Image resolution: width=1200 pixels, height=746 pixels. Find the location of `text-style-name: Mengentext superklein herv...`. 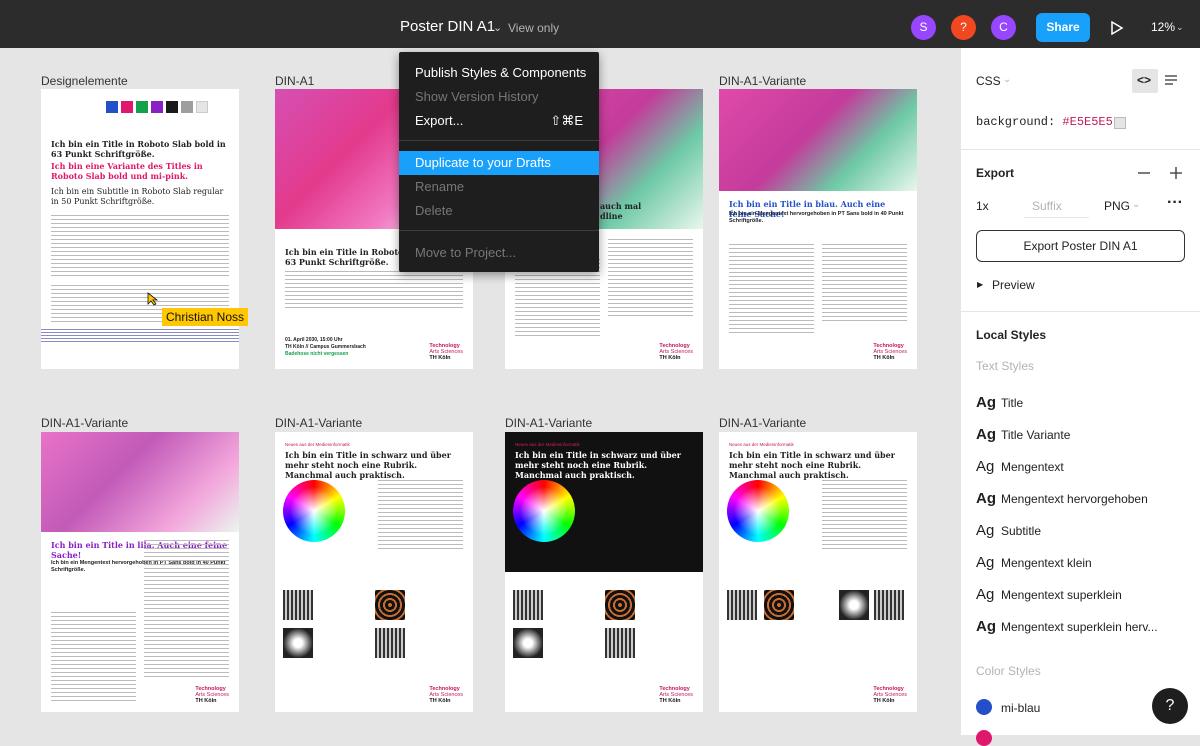

text-style-name: Mengentext superklein herv... is located at coordinates (1079, 627).